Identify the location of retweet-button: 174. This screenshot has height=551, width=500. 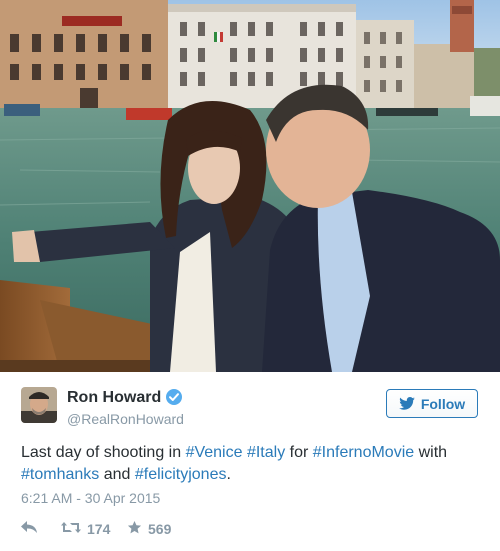
(94, 529).